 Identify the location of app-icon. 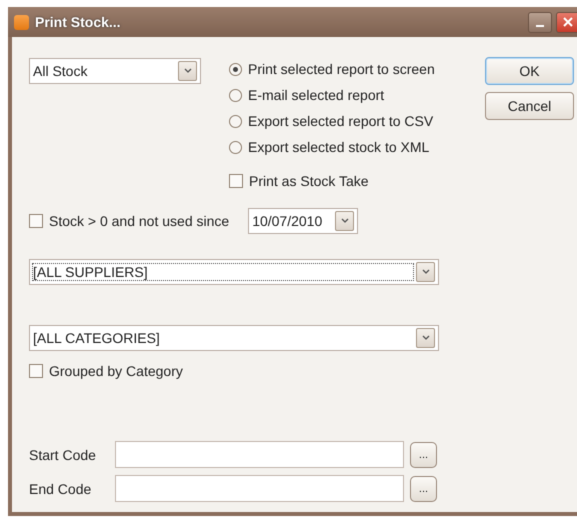
(21, 22).